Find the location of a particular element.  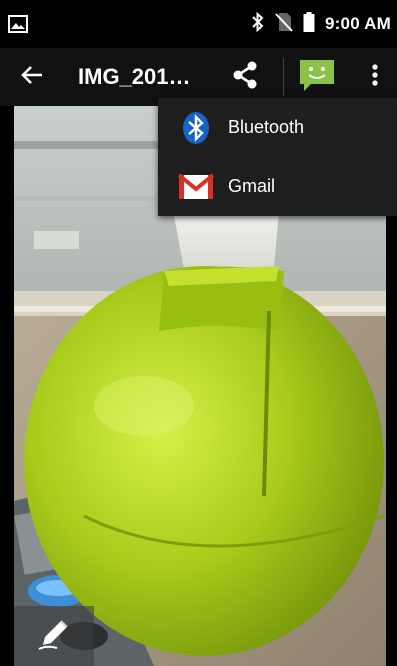

more-vert-icon is located at coordinates (375, 77).